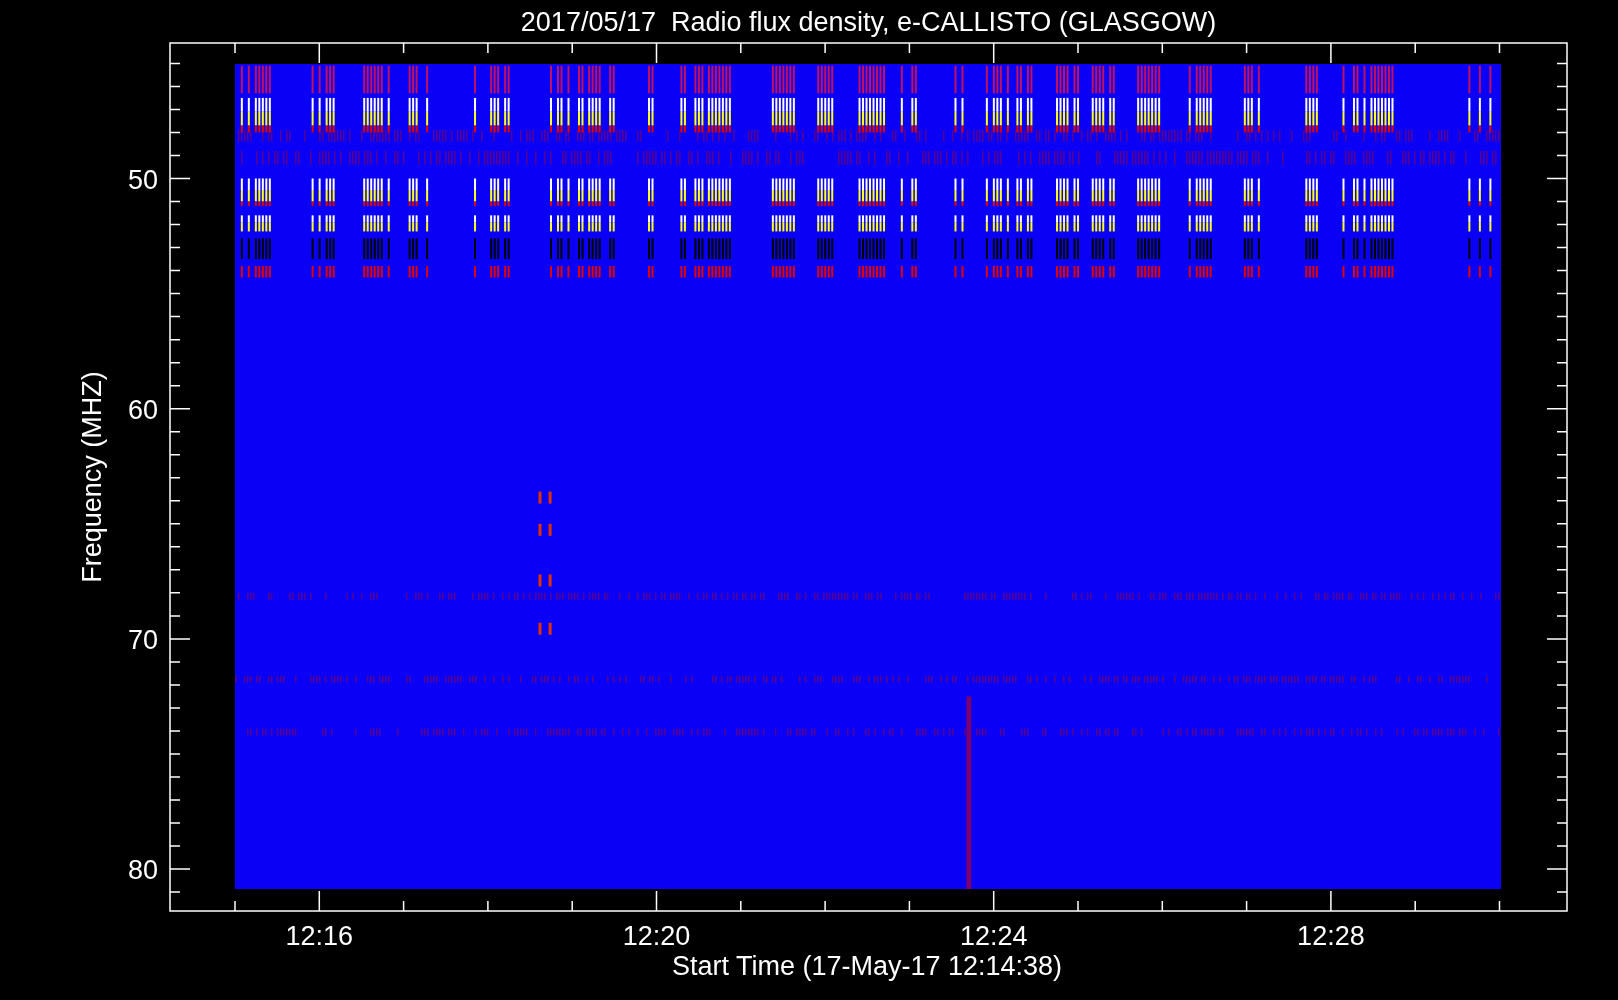 This screenshot has height=1000, width=1618. What do you see at coordinates (993, 936) in the screenshot?
I see `x-tick-label: 12:24` at bounding box center [993, 936].